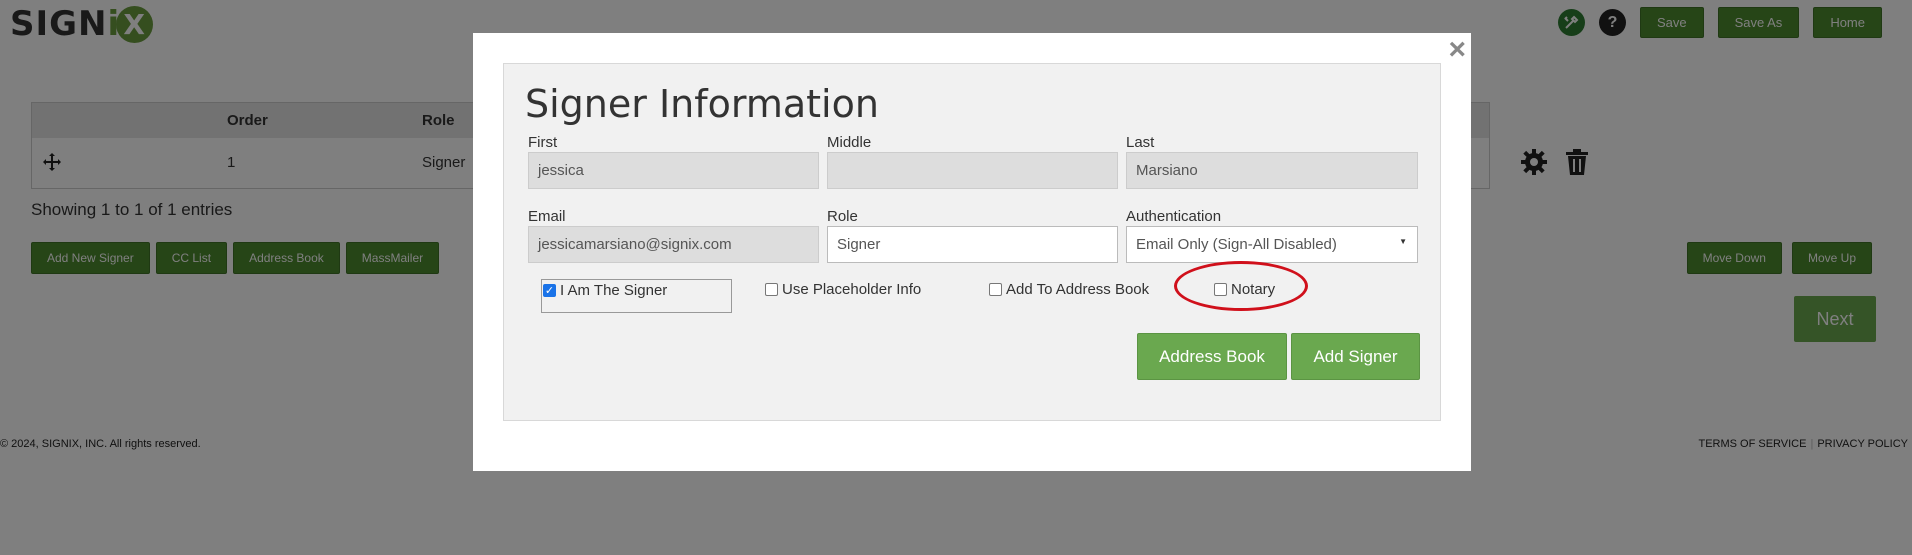 Image resolution: width=1912 pixels, height=555 pixels. Describe the element at coordinates (1241, 286) in the screenshot. I see `highlight-ellipse` at that location.